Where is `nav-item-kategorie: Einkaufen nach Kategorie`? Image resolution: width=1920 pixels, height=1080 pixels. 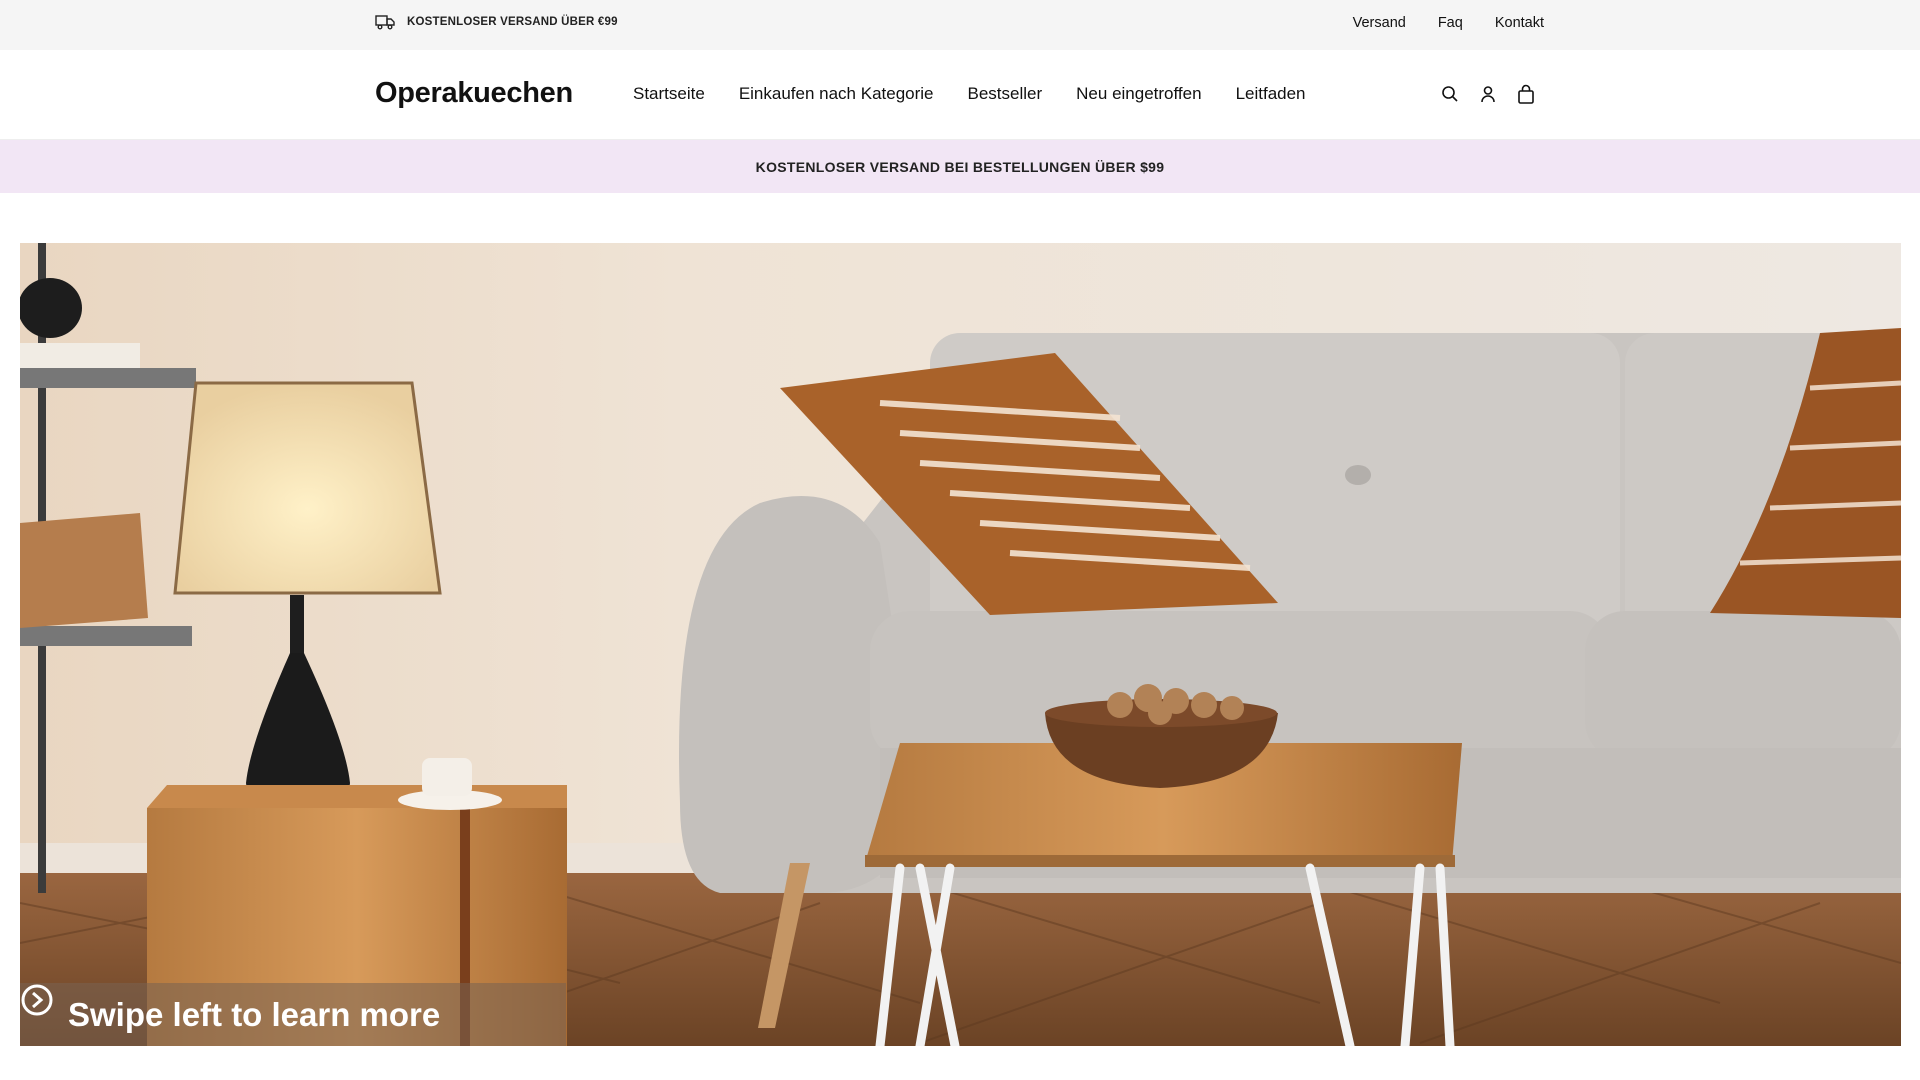 nav-item-kategorie: Einkaufen nach Kategorie is located at coordinates (836, 94).